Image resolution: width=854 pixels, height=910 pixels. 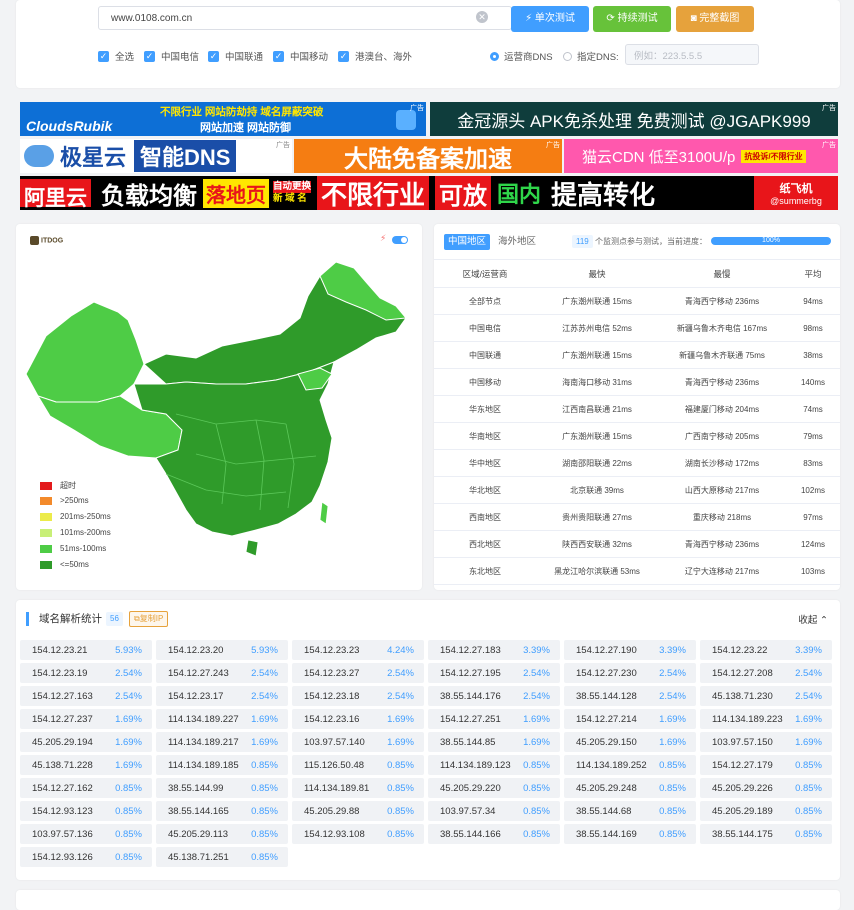 What do you see at coordinates (375, 56) in the screenshot?
I see `filter-overseas-checkbox: ✓ 港澳台、海外` at bounding box center [375, 56].